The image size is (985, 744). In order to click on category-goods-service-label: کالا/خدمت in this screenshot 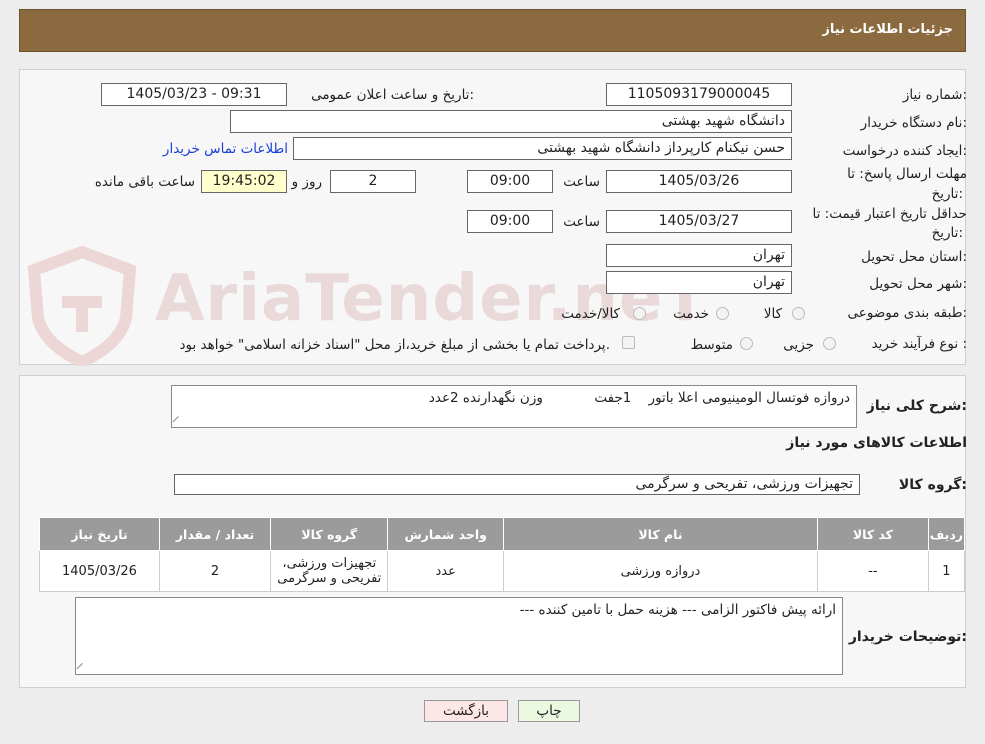, I will do `click(590, 314)`.